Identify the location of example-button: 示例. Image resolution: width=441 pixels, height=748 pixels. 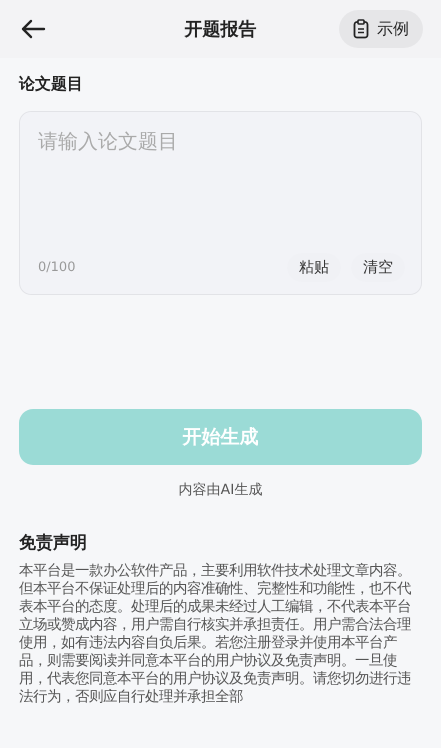
(381, 29).